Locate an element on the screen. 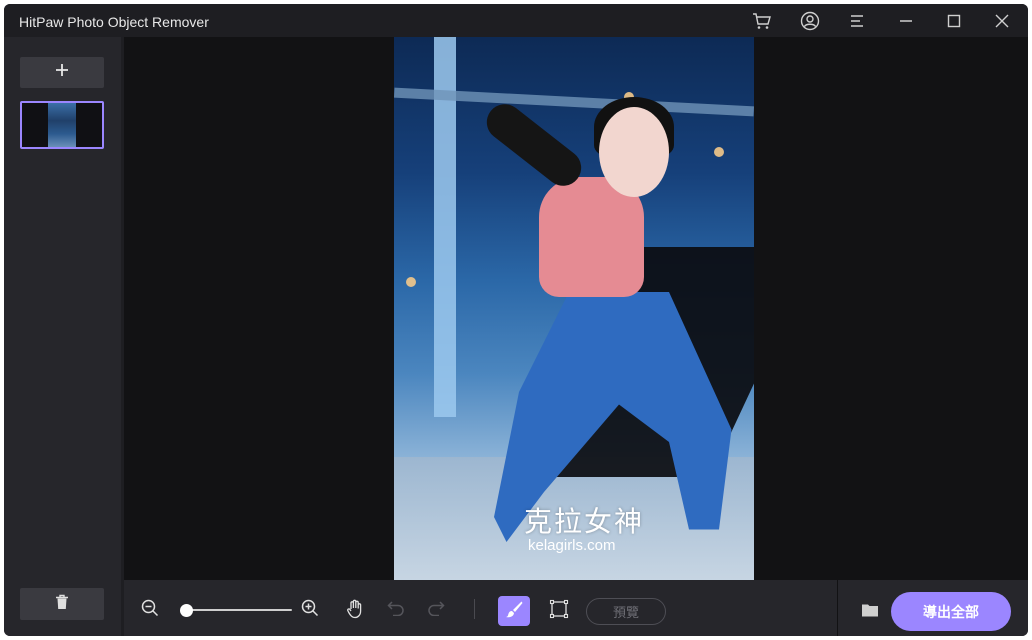  cart-button is located at coordinates (762, 21).